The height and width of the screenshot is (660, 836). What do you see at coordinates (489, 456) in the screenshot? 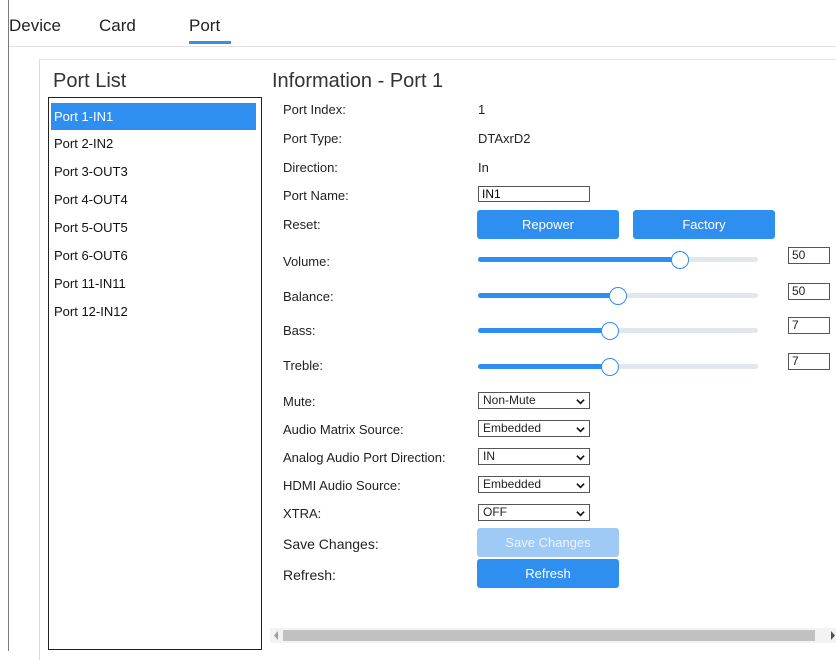
I see `analog-audio-port-direction-value: IN` at bounding box center [489, 456].